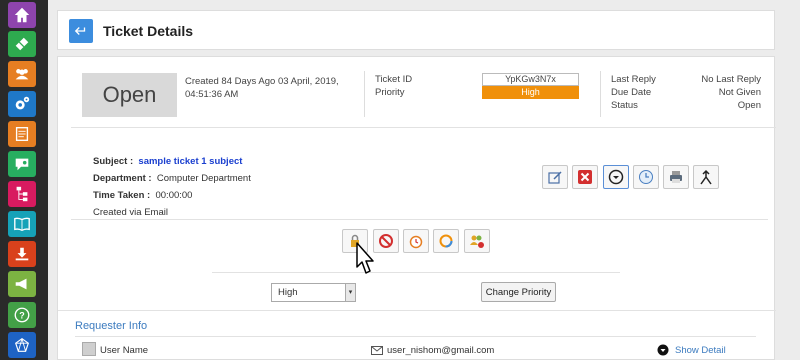  Describe the element at coordinates (22, 15) in the screenshot. I see `home-icon` at that location.